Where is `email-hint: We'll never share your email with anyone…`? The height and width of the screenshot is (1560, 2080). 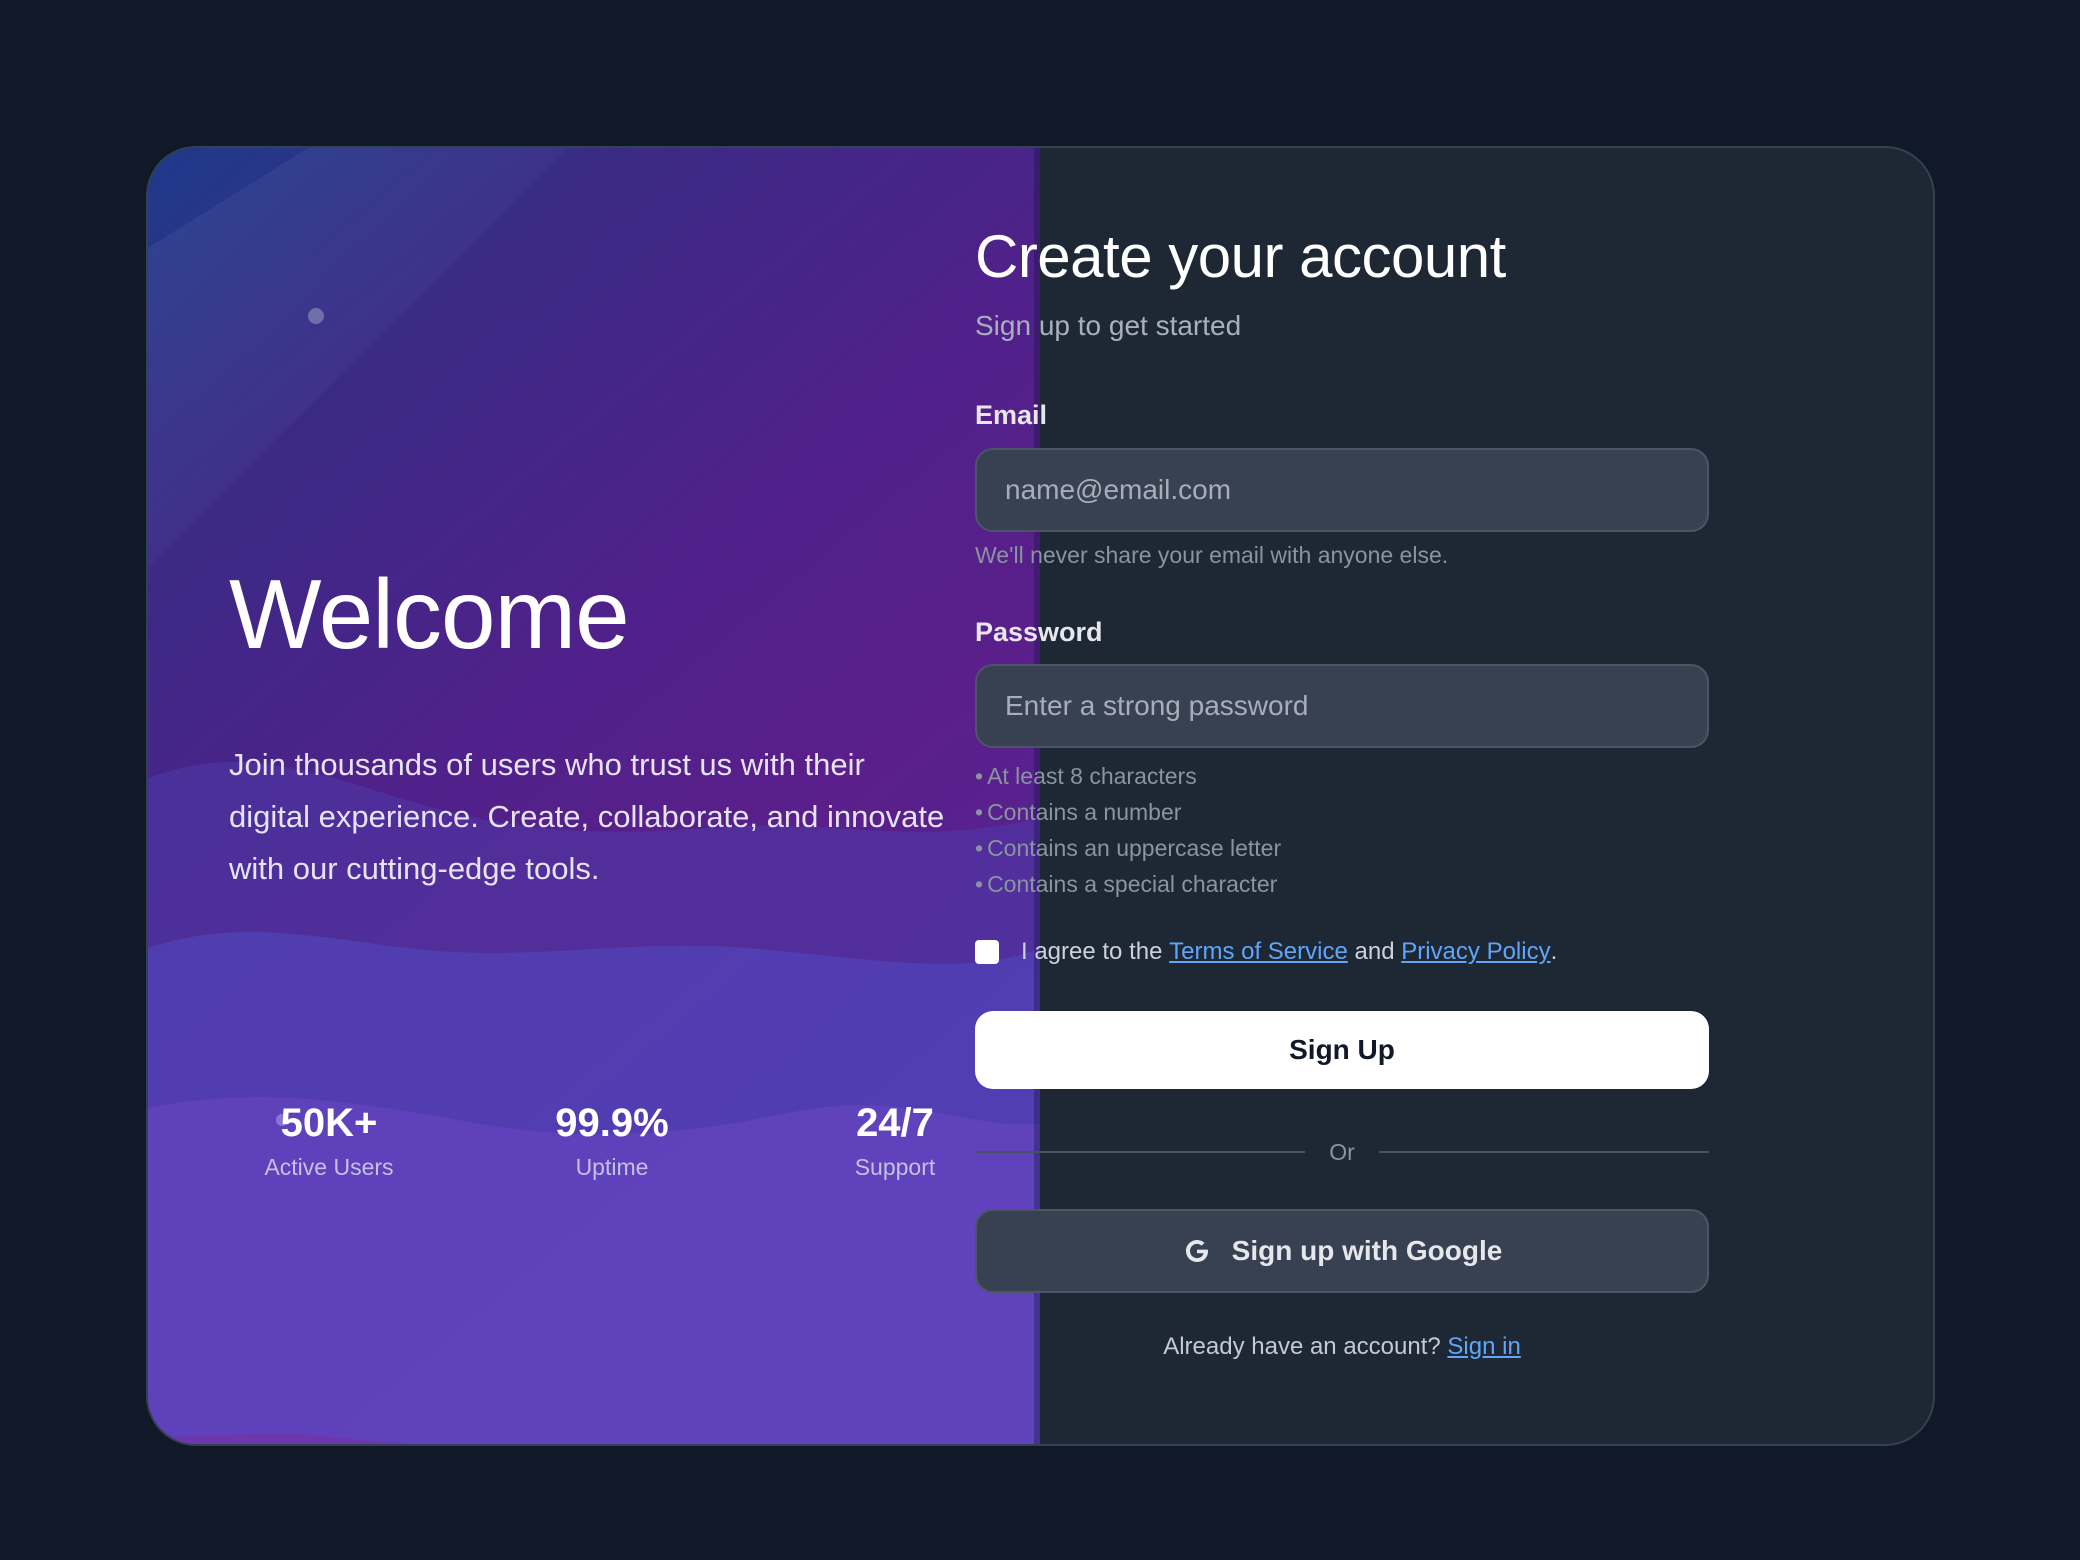
email-hint: We'll never share your email with anyone… is located at coordinates (1212, 555).